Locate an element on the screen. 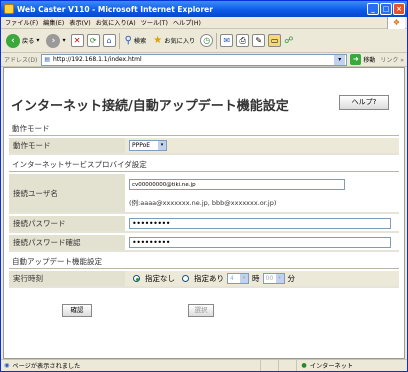  zone-label: インターネット is located at coordinates (331, 366).